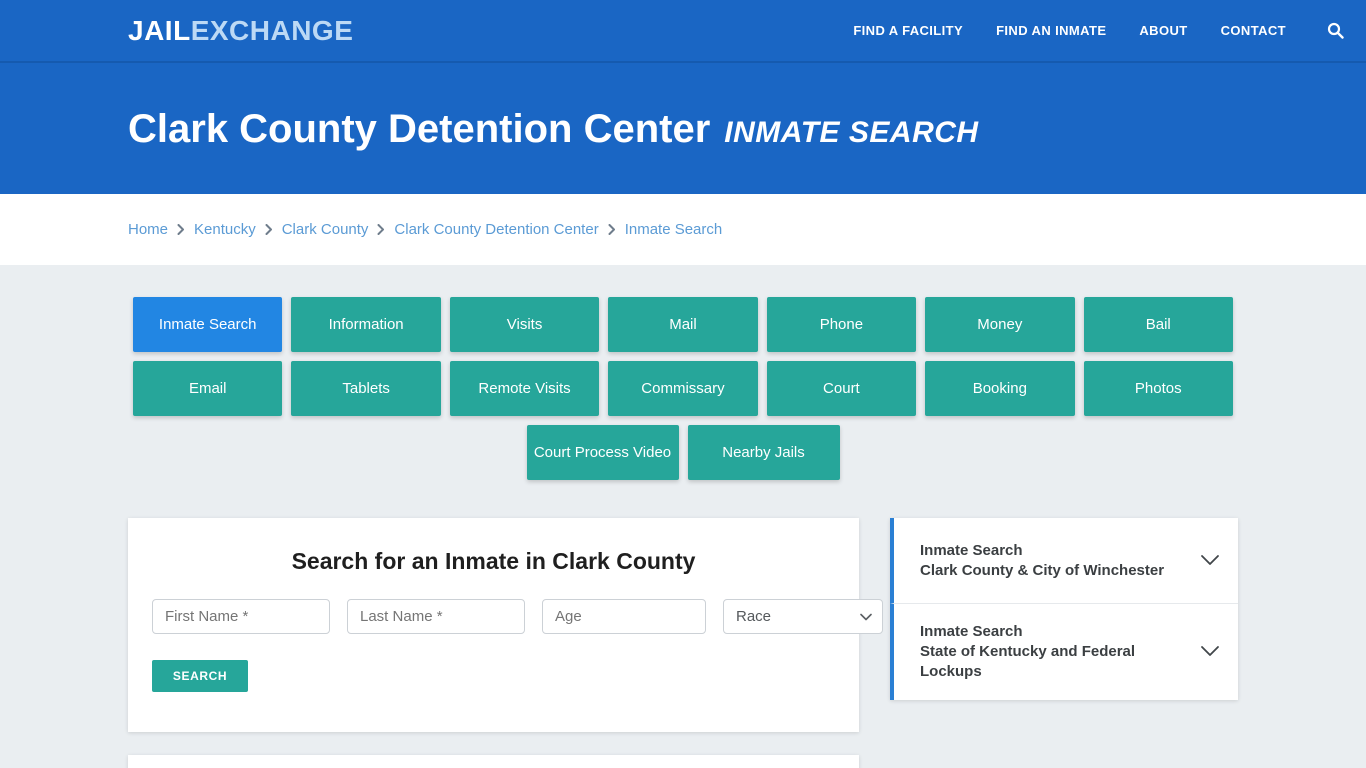 The image size is (1366, 768). What do you see at coordinates (1028, 661) in the screenshot?
I see `accordion-item-subtitle: State of Kentucky and Federal Lockups` at bounding box center [1028, 661].